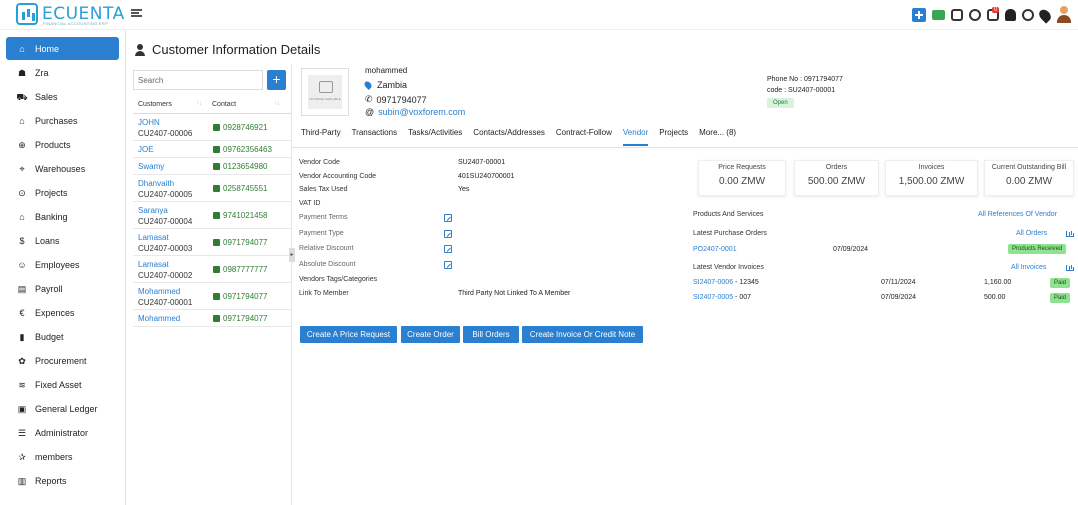 The image size is (1078, 505). What do you see at coordinates (62, 312) in the screenshot?
I see `sidebar-item-expences: € Expences` at bounding box center [62, 312].